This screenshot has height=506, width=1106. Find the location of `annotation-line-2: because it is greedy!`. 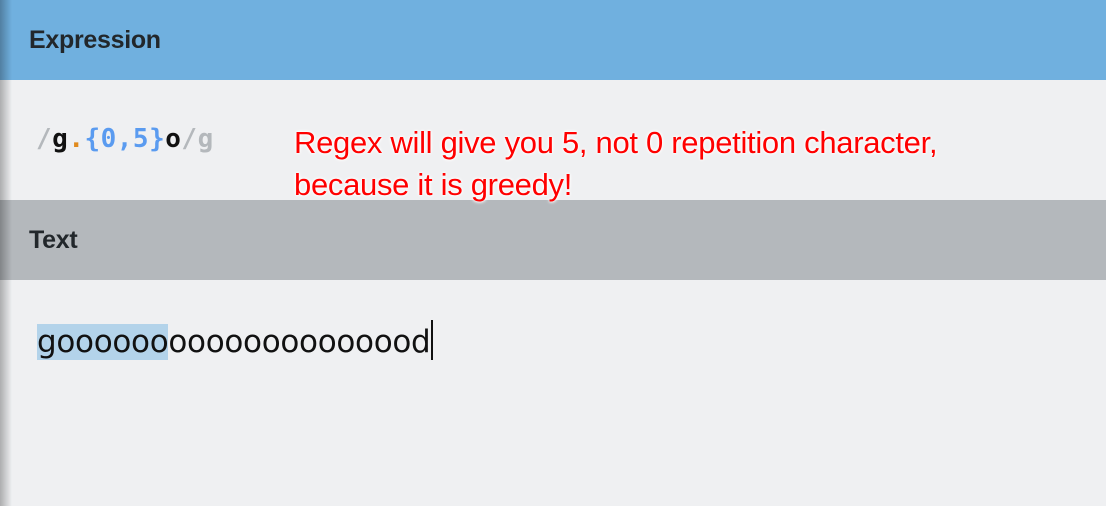

annotation-line-2: because it is greedy! is located at coordinates (433, 184).